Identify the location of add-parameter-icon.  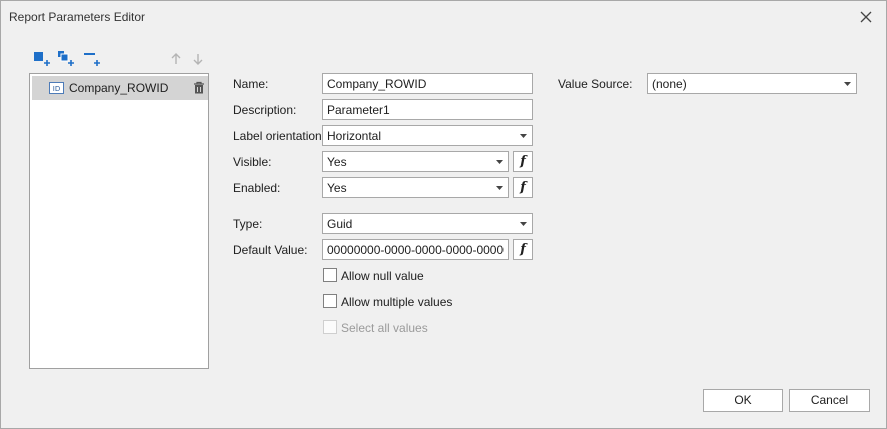
(42, 59).